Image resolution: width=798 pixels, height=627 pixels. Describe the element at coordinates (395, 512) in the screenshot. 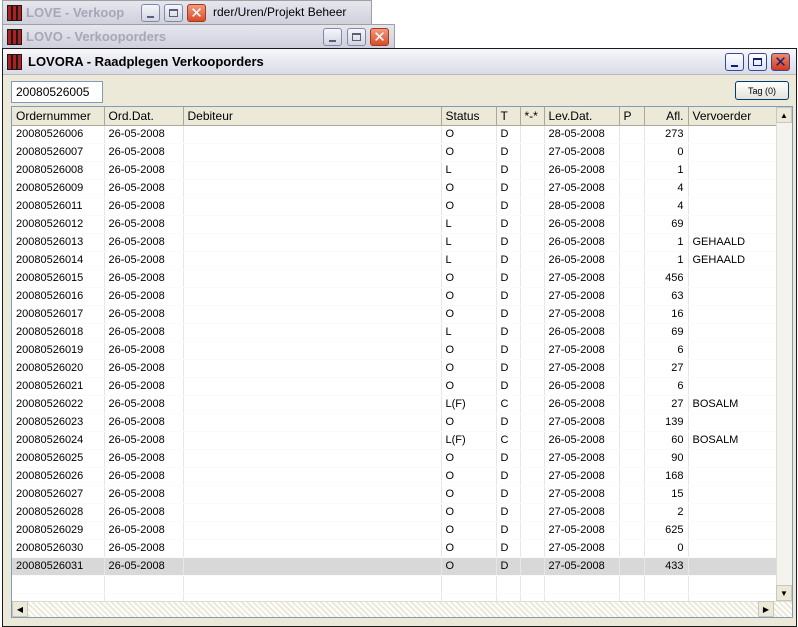

I see `table-row: 20080526028 26-05-2008 O D 27-05-2008 2` at that location.